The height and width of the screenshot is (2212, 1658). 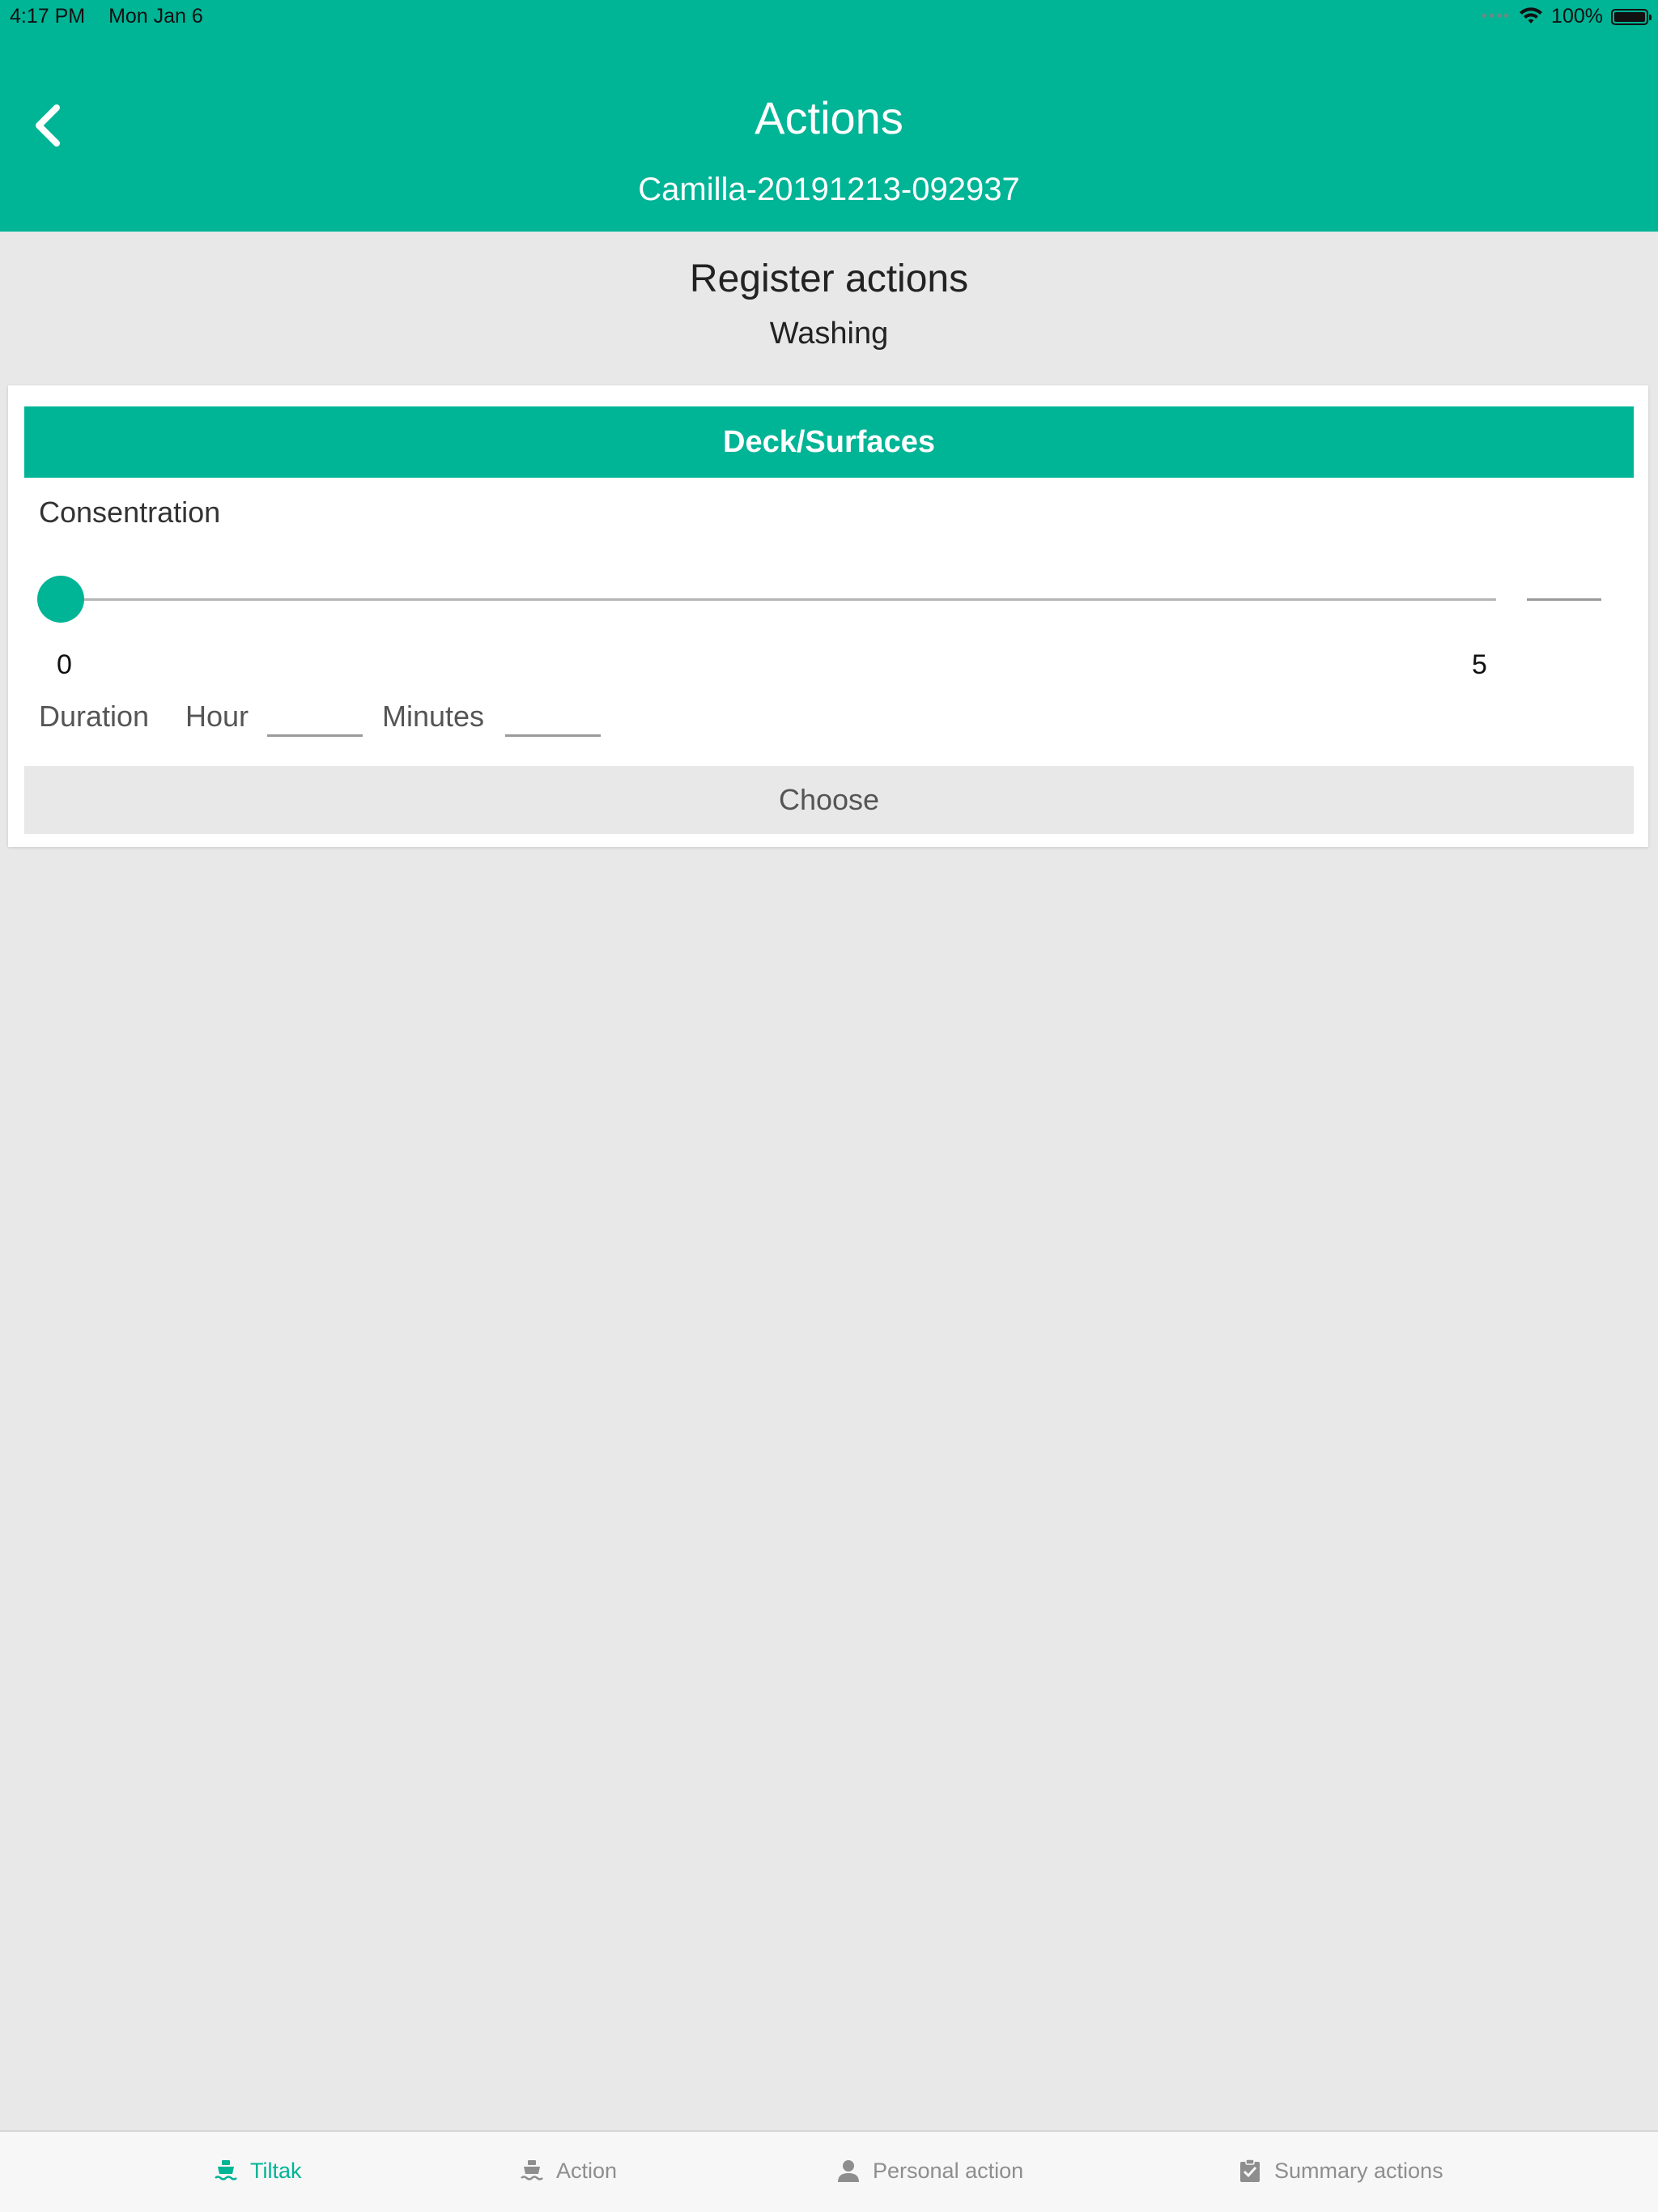 I want to click on tab-tiltak: Tiltak, so click(x=257, y=2171).